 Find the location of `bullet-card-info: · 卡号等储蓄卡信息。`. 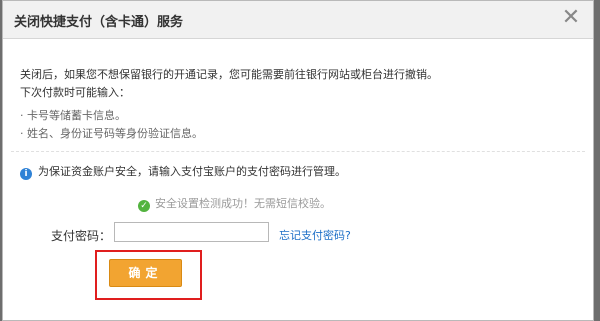

bullet-card-info: · 卡号等储蓄卡信息。 is located at coordinates (73, 115).